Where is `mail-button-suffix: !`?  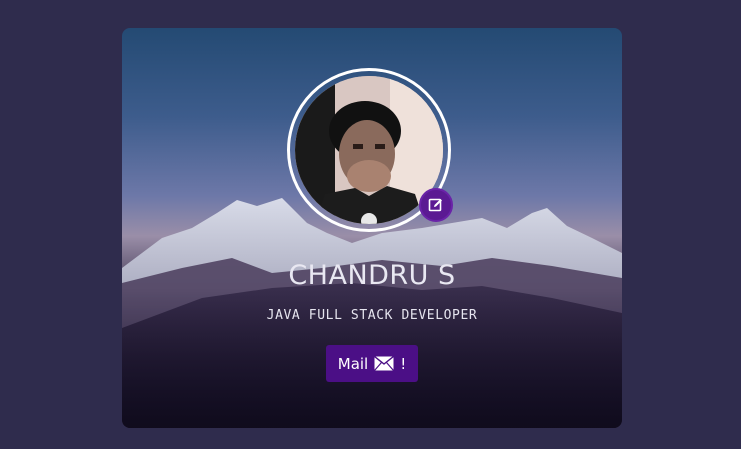 mail-button-suffix: ! is located at coordinates (403, 363).